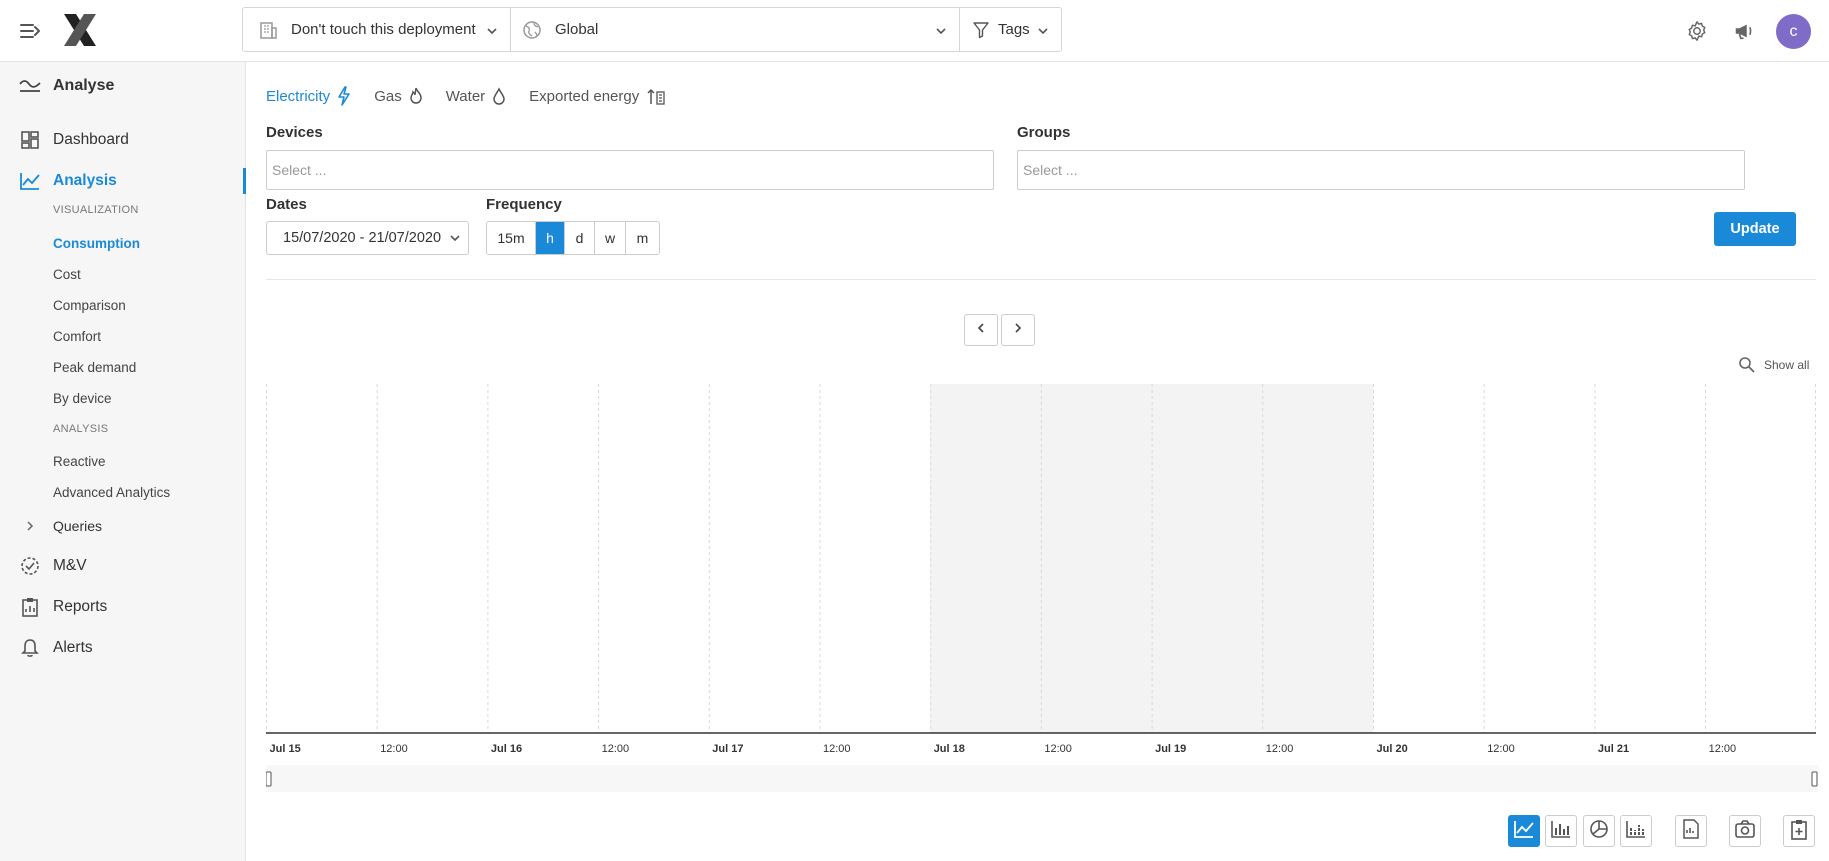 The height and width of the screenshot is (861, 1829). What do you see at coordinates (1814, 779) in the screenshot?
I see `navigator-handle-right` at bounding box center [1814, 779].